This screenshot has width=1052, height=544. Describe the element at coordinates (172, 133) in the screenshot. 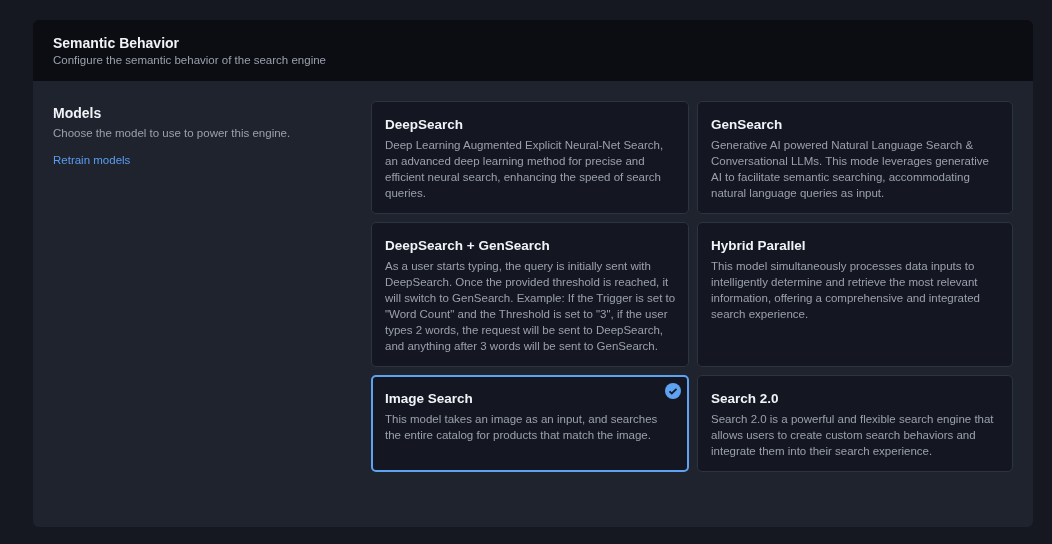

I see `section-description: Choose the model to use to power this engine.` at that location.